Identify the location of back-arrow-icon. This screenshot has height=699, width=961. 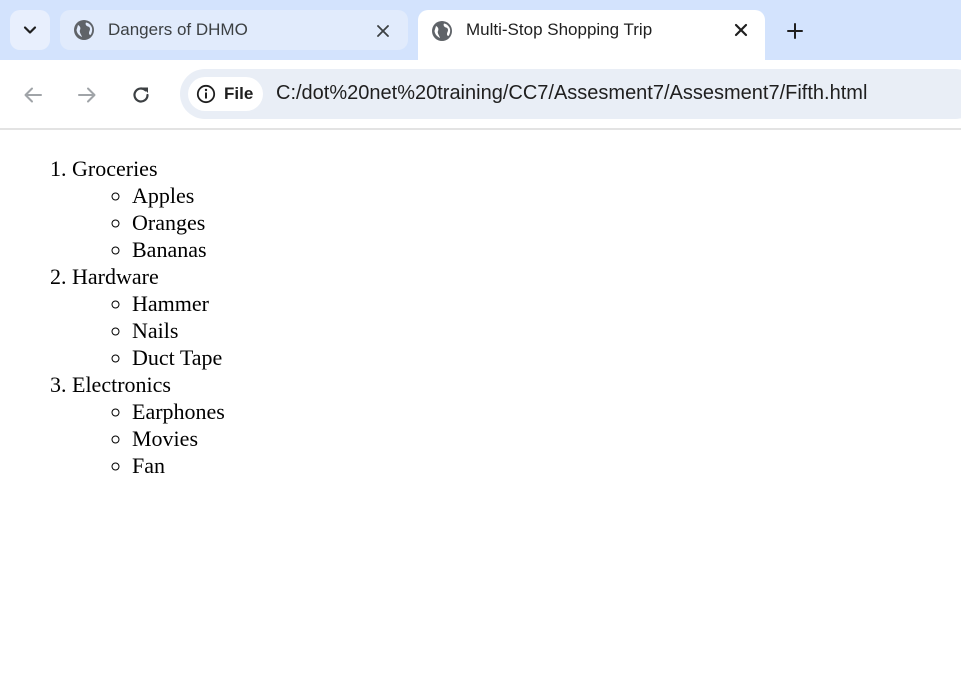
(33, 95).